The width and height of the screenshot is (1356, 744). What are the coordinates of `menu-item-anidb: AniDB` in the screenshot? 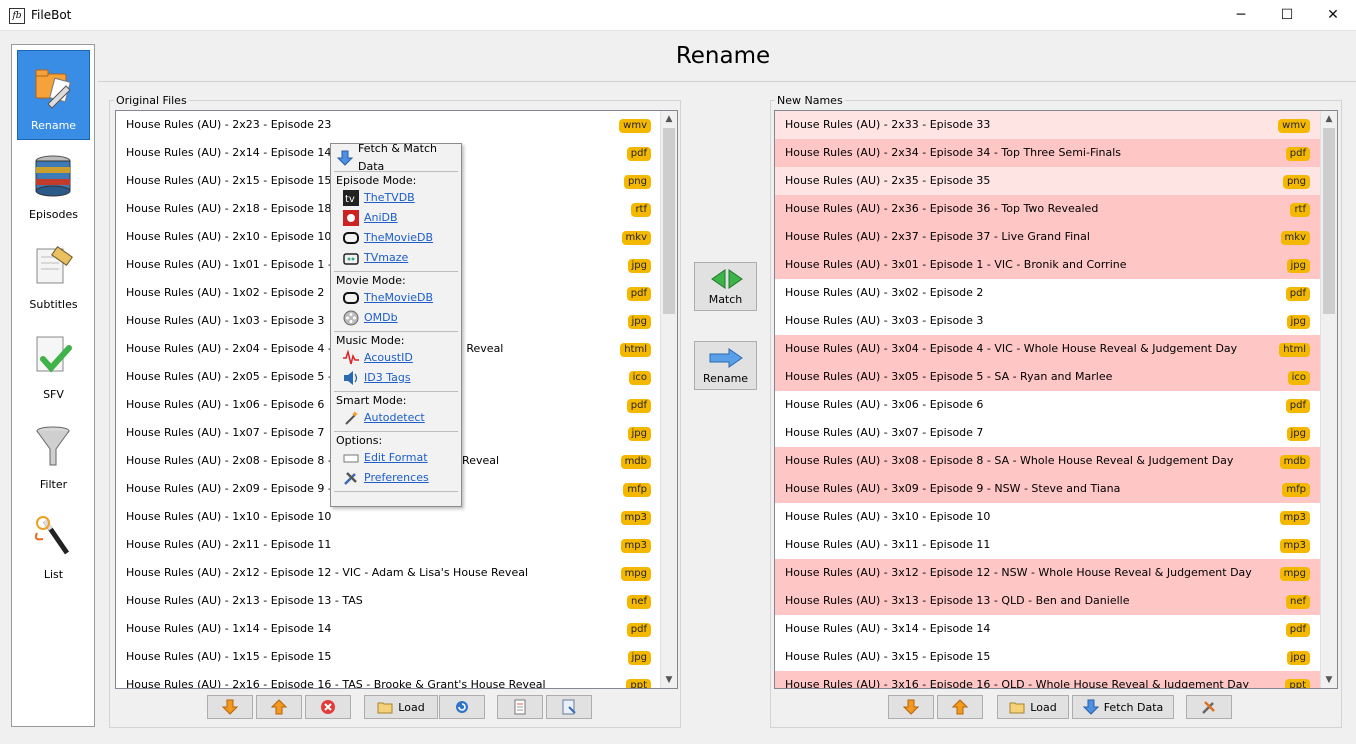 It's located at (370, 218).